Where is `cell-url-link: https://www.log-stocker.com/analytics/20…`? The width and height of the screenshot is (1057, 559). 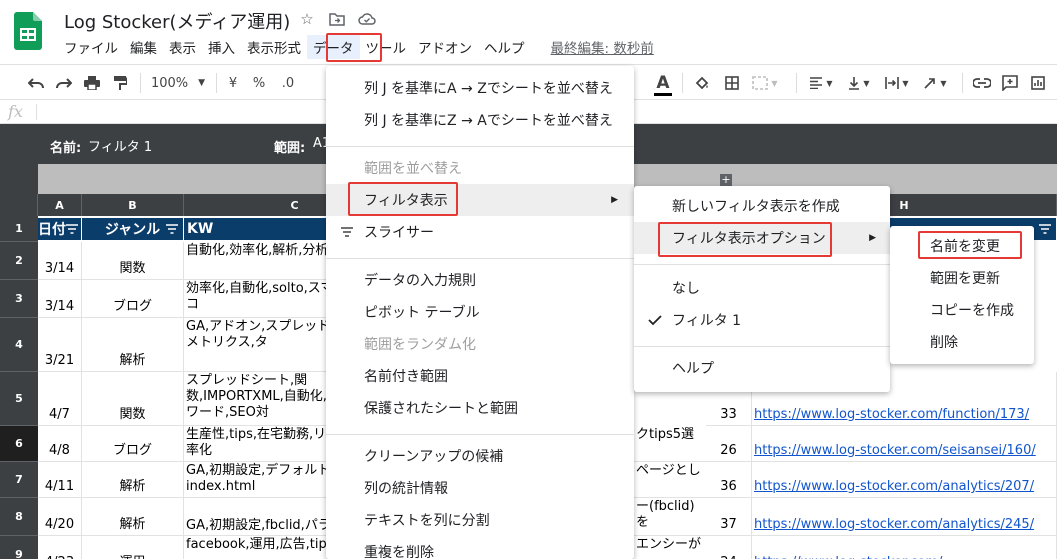
cell-url-link: https://www.log-stocker.com/analytics/20… is located at coordinates (904, 480).